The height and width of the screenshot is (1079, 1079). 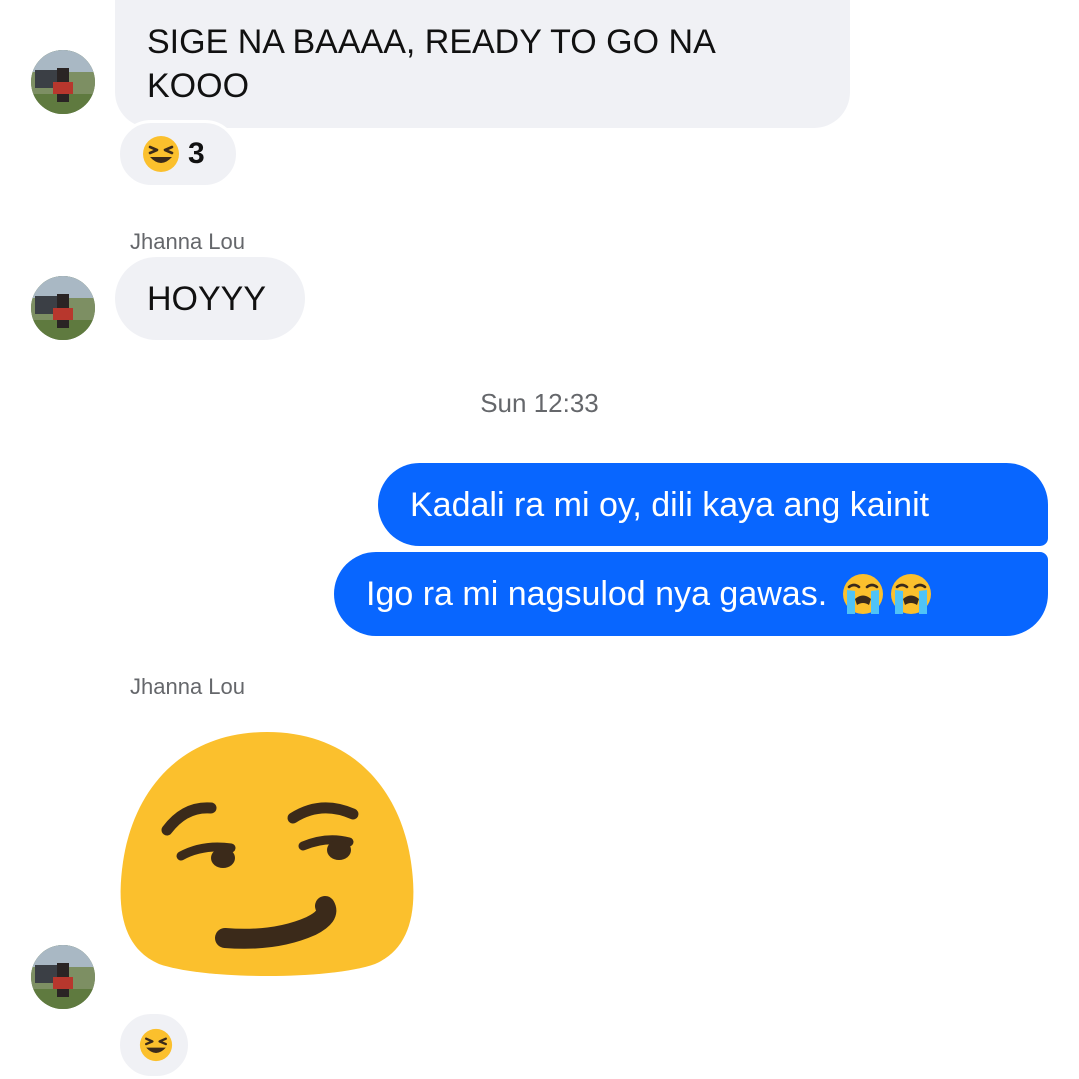 What do you see at coordinates (539, 403) in the screenshot?
I see `timestamp: Sun 12:33` at bounding box center [539, 403].